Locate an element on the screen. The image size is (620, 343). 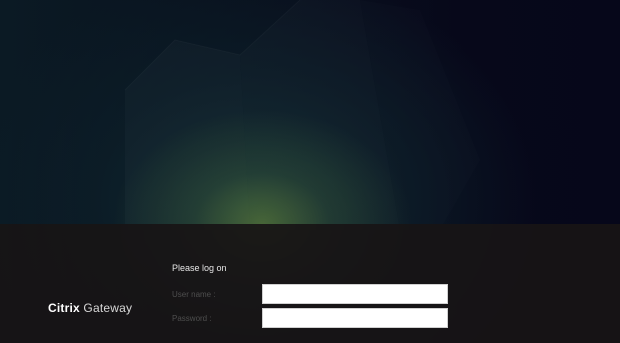
brand-name-light: Gateway is located at coordinates (108, 308).